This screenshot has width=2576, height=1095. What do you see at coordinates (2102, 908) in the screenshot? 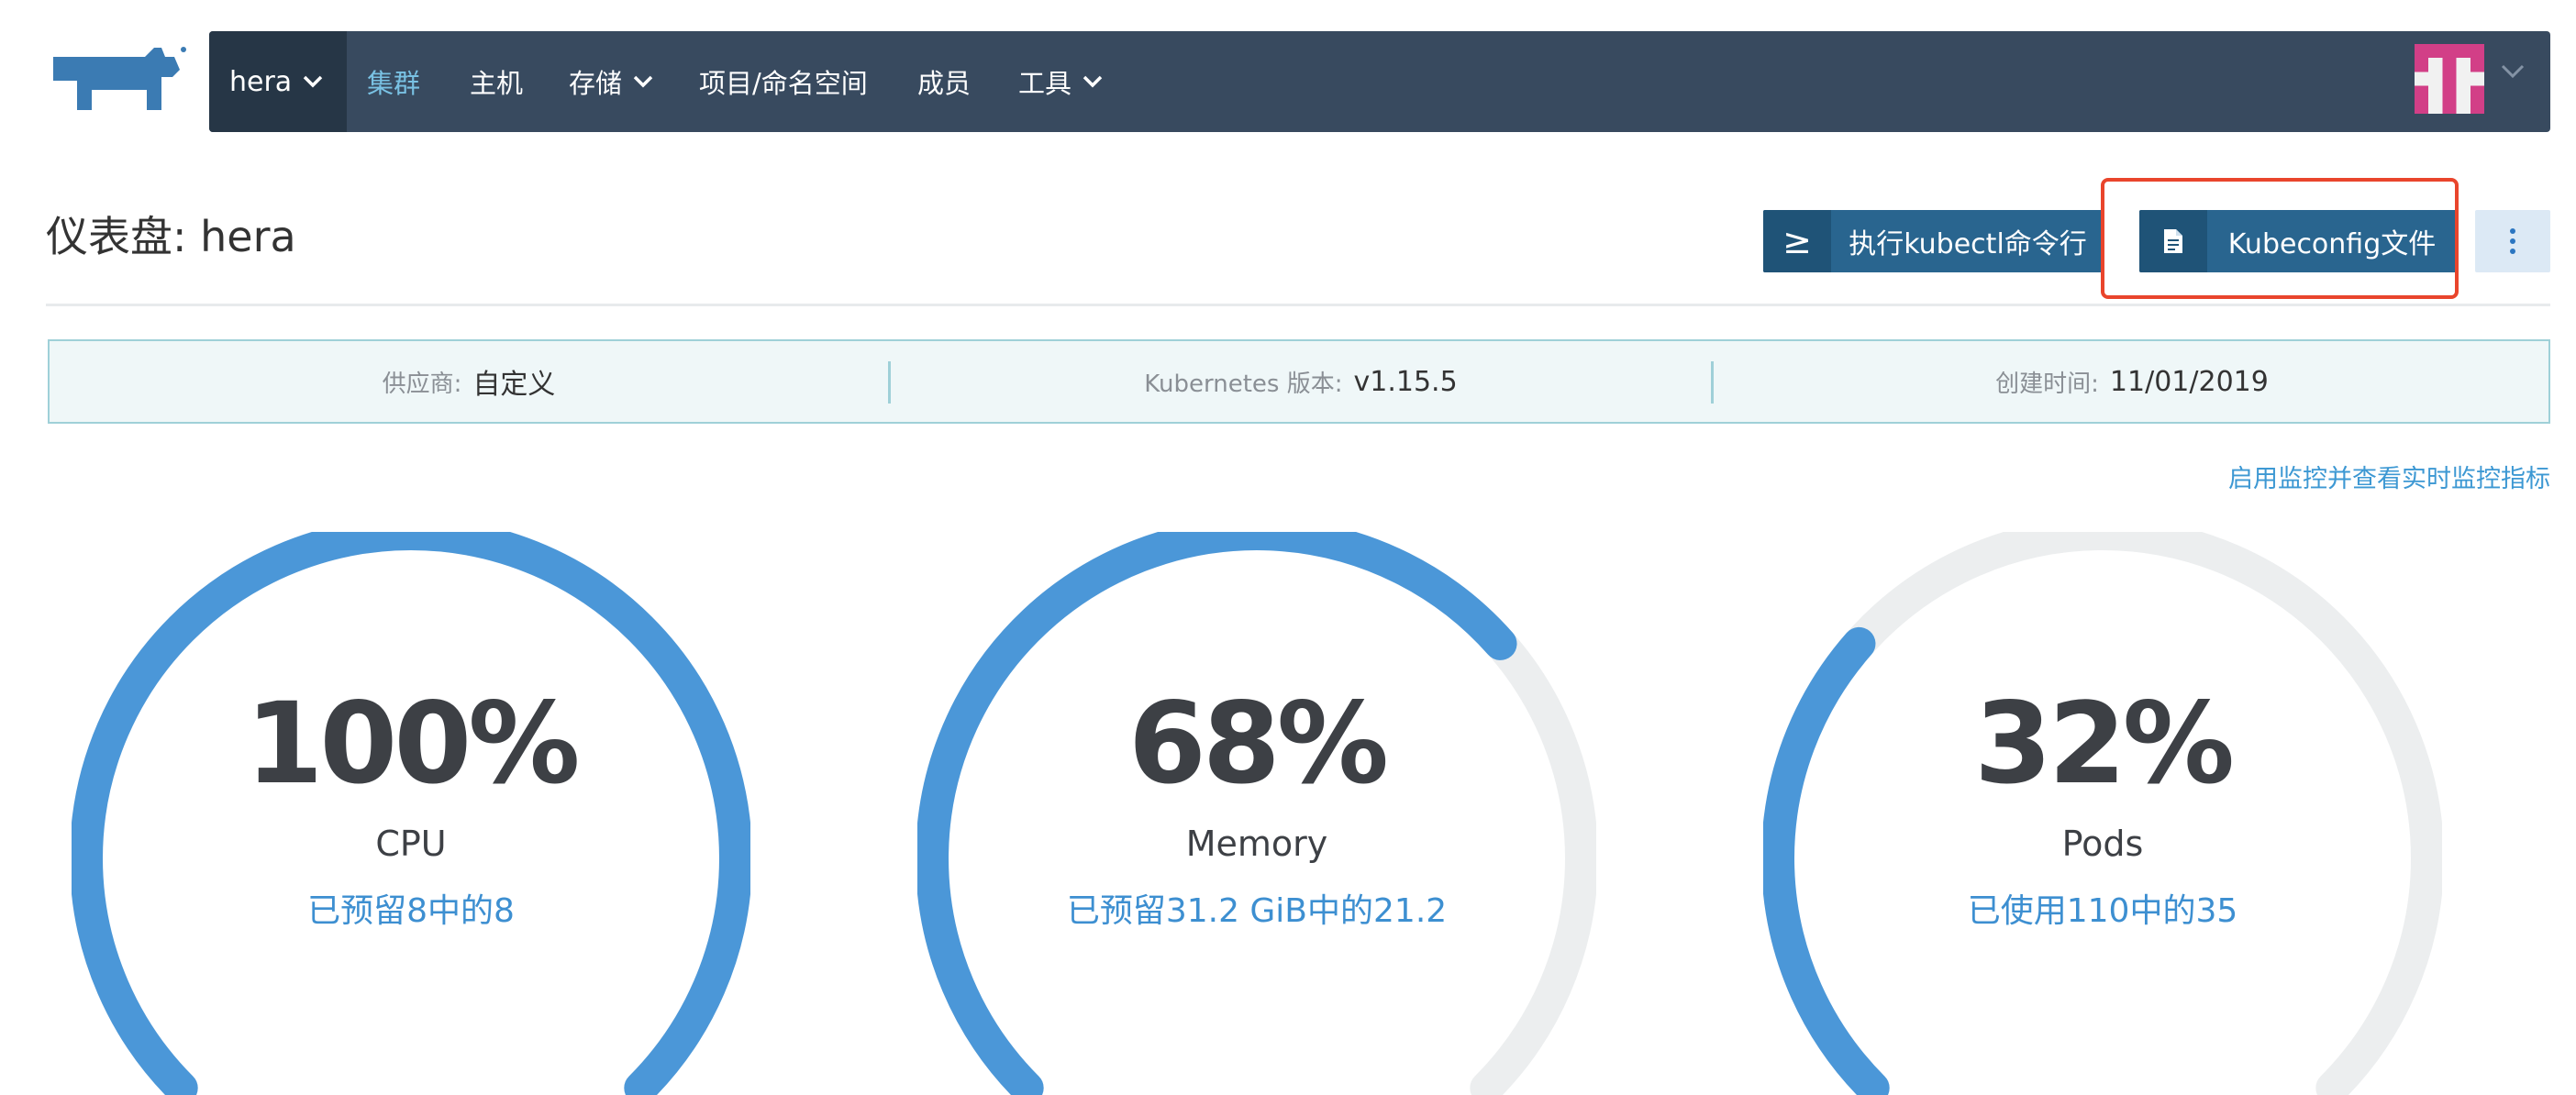
I see `gauge-detail-link: 已使用110中的35` at bounding box center [2102, 908].